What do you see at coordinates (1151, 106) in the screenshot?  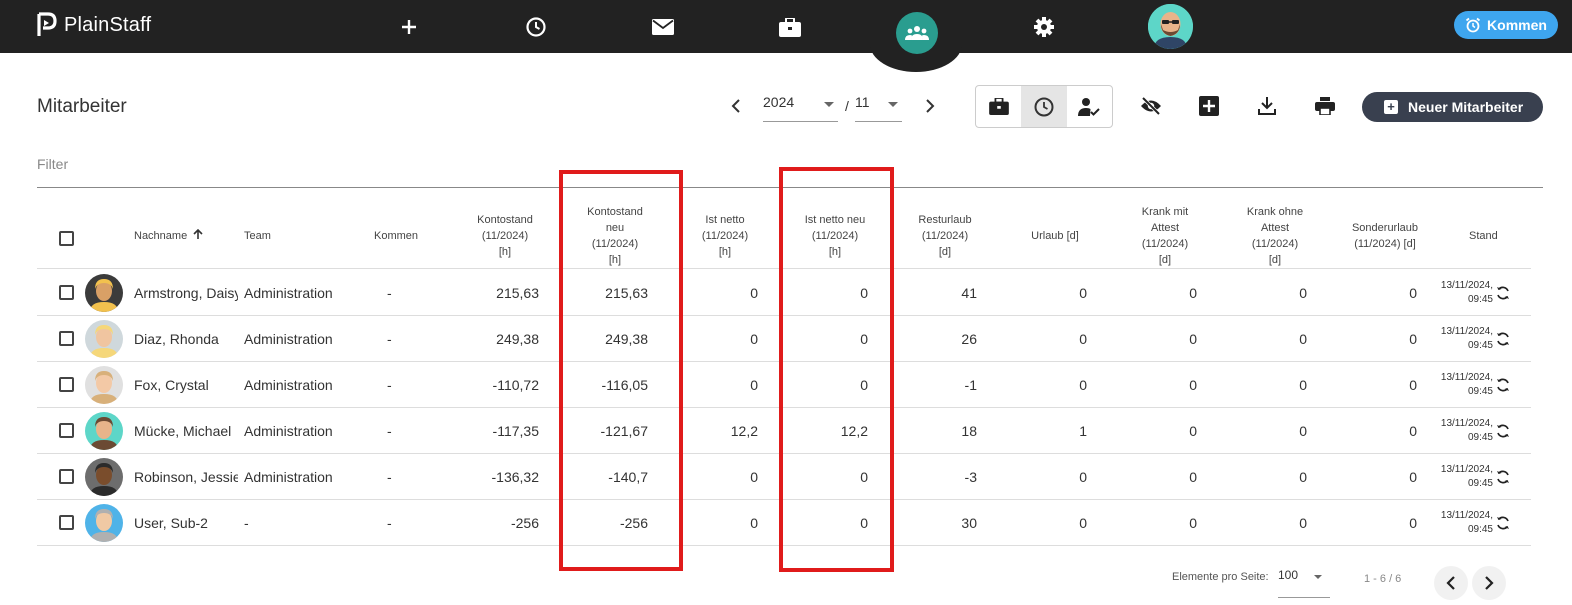 I see `toggle-visibility-button` at bounding box center [1151, 106].